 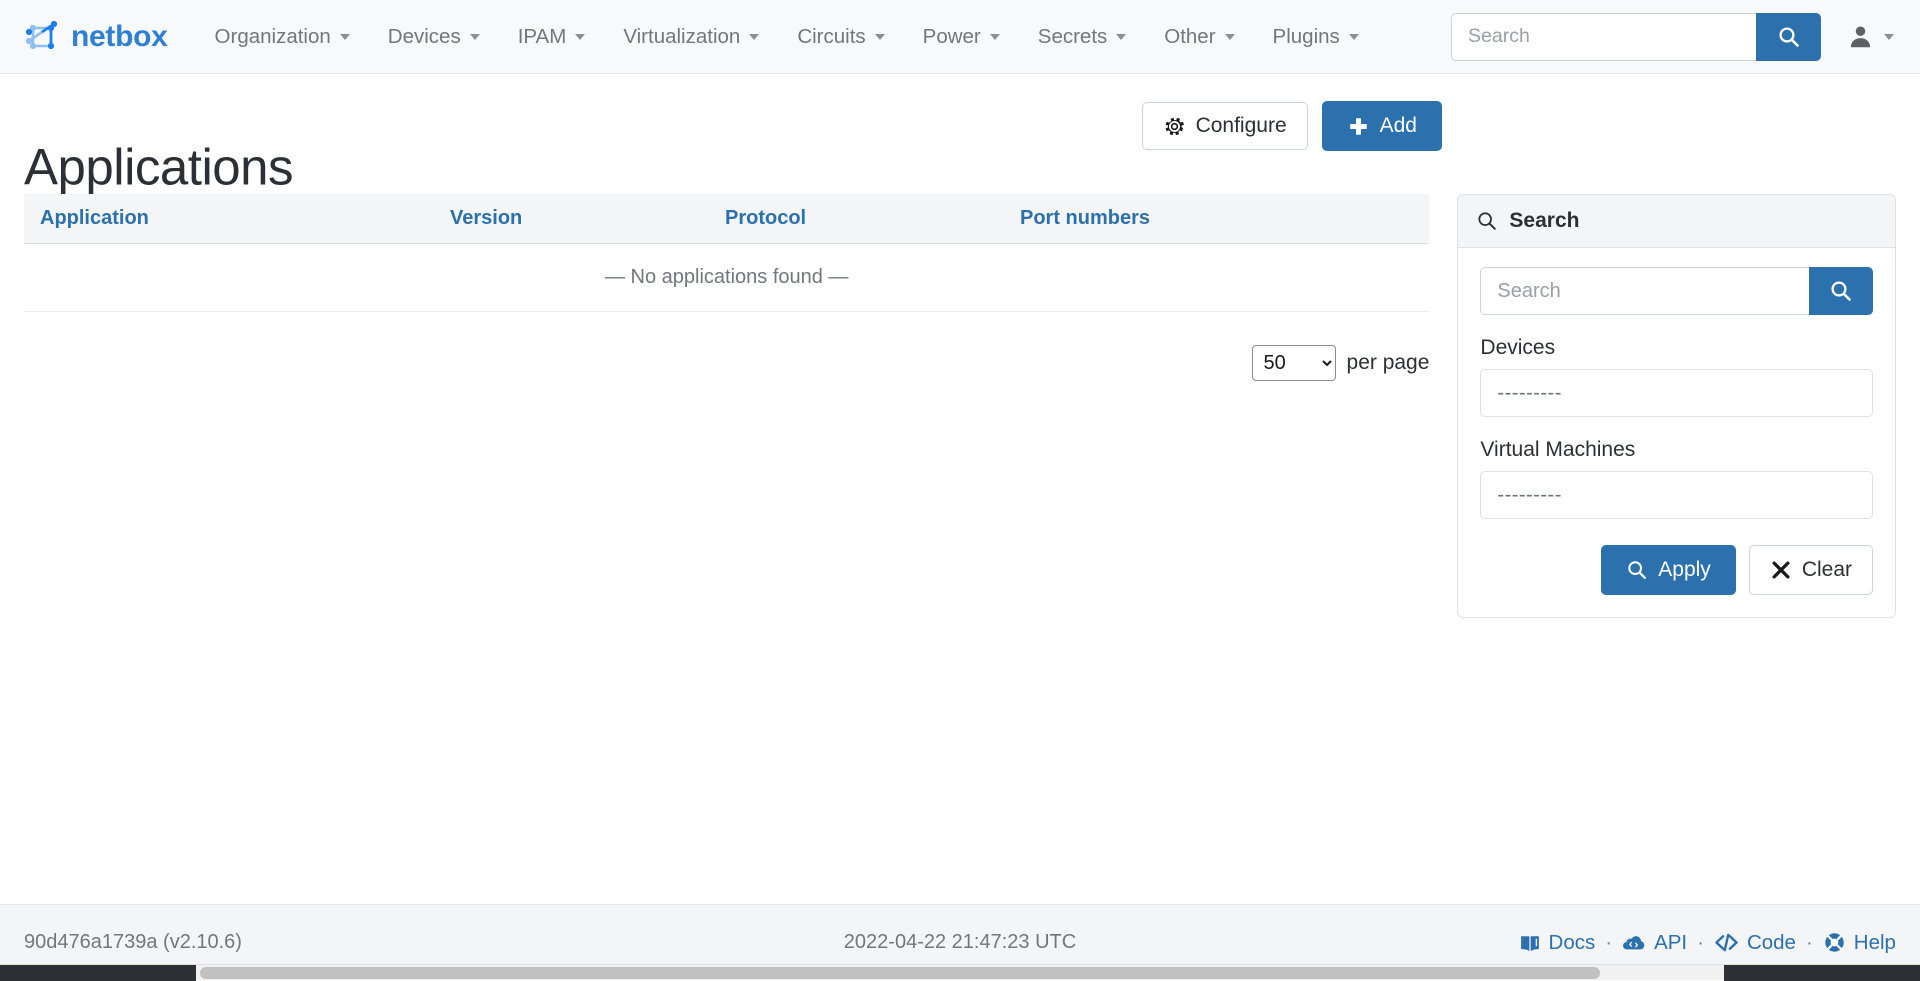 I want to click on column-header-version: Version, so click(x=571, y=219).